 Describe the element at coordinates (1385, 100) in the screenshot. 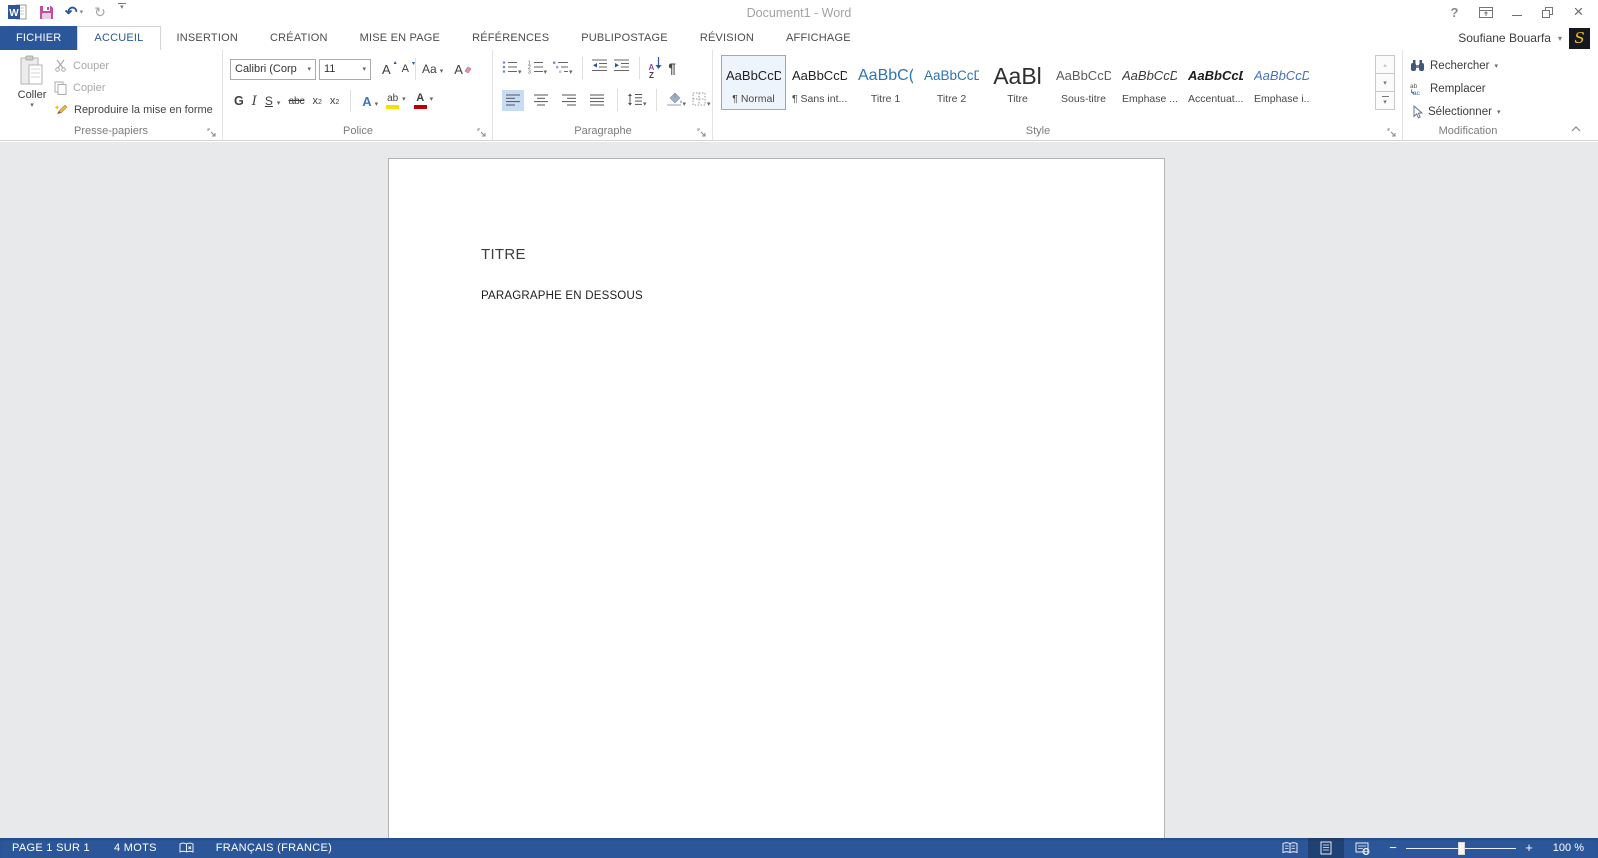

I see `styles-more-button: ▾` at that location.